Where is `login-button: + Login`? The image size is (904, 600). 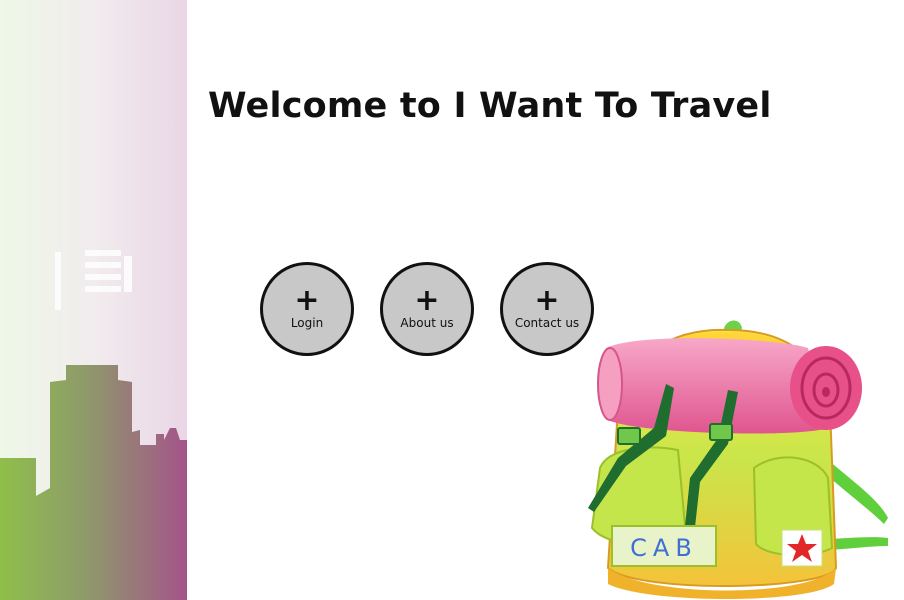 login-button: + Login is located at coordinates (307, 309).